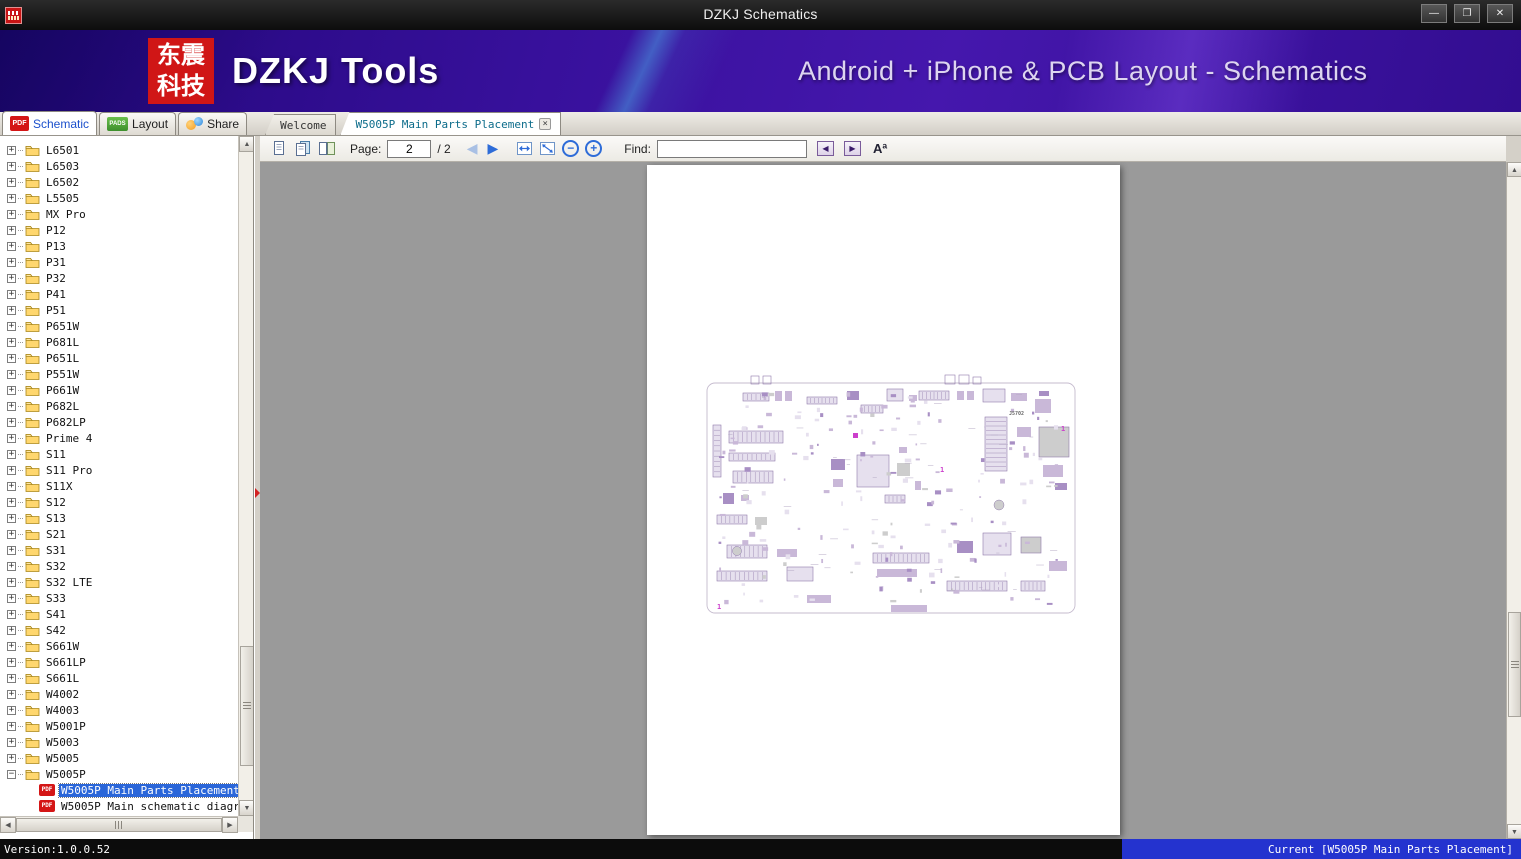 Image resolution: width=1521 pixels, height=859 pixels. I want to click on scroll-right-icon: ▶, so click(230, 825).